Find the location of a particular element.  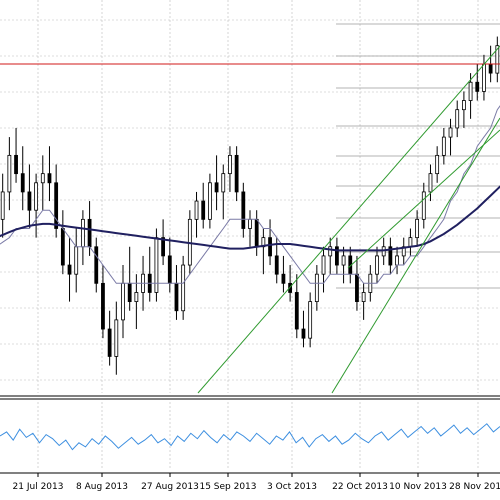

x-tick-label: 15 Sep 2013 is located at coordinates (227, 487).